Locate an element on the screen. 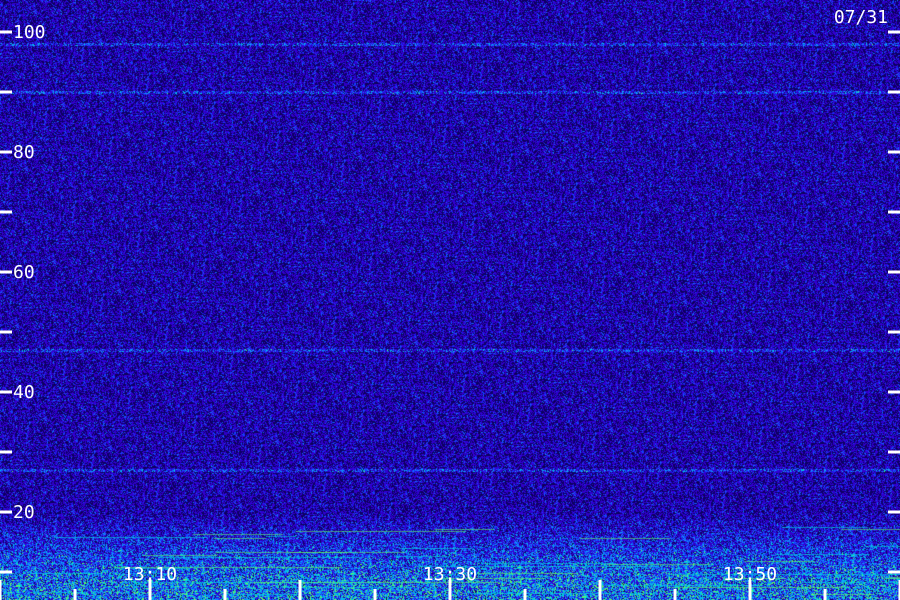 Image resolution: width=900 pixels, height=600 pixels. y-tick-label: 40 is located at coordinates (24, 392).